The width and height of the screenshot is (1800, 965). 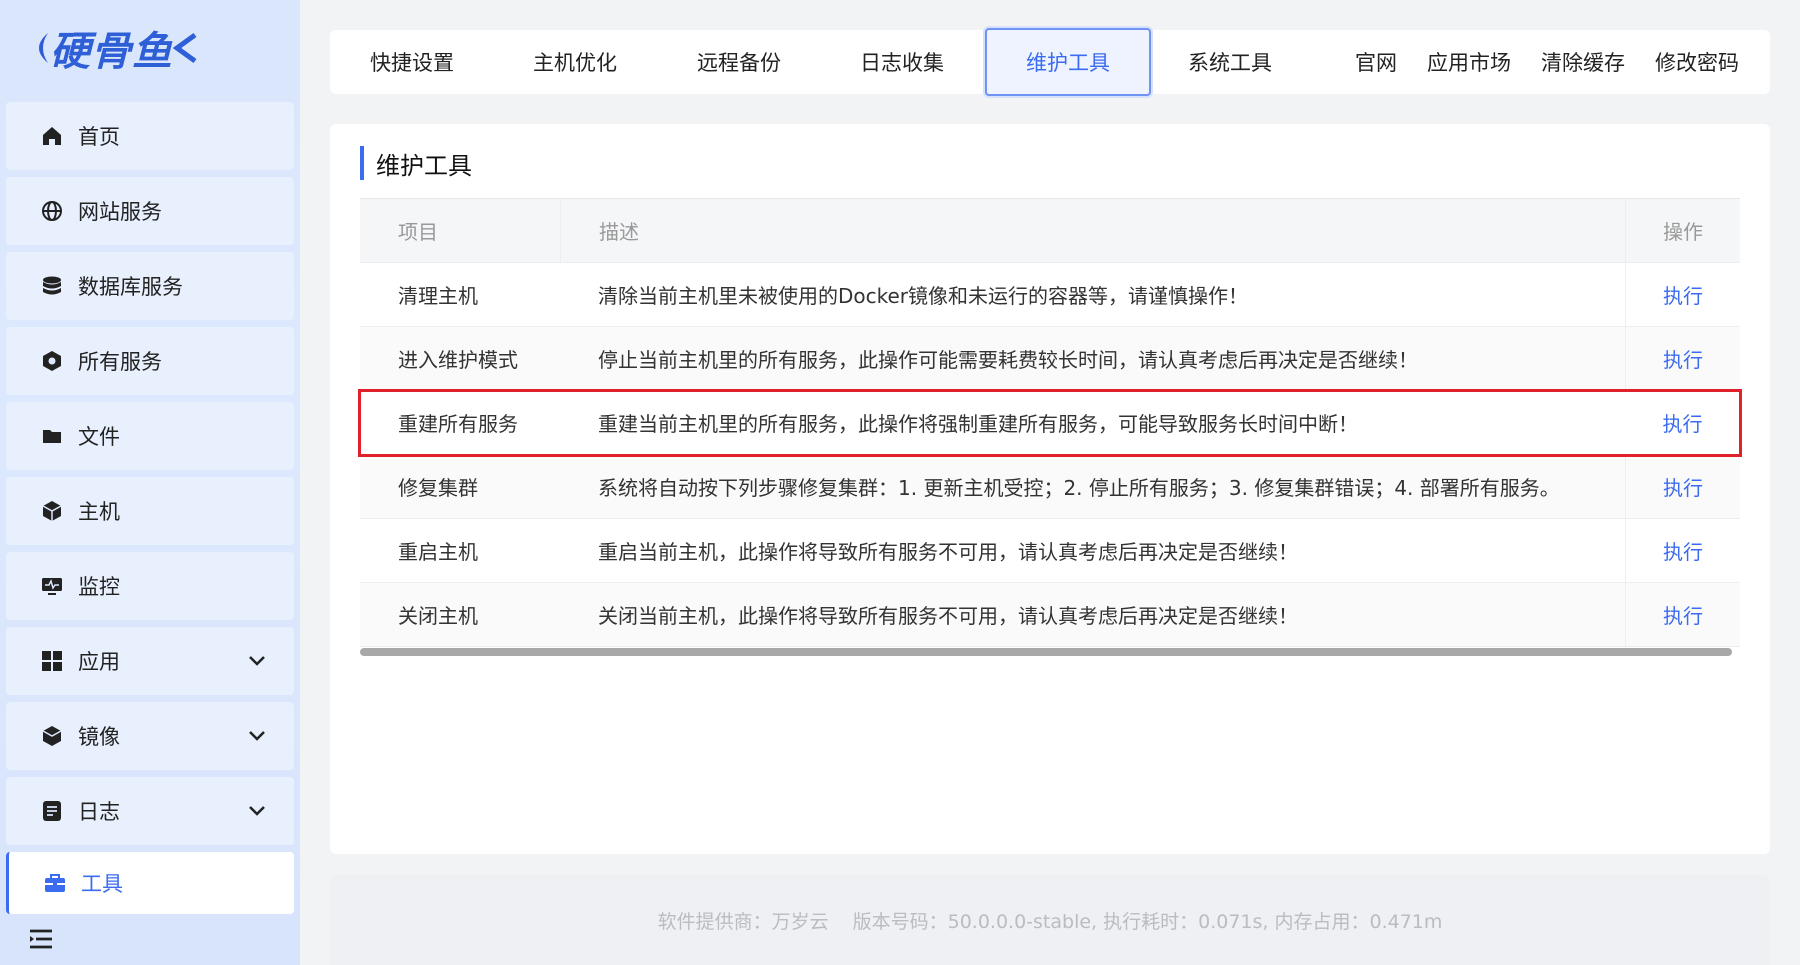 I want to click on link-clear-cache: 清除缓存, so click(x=1583, y=62).